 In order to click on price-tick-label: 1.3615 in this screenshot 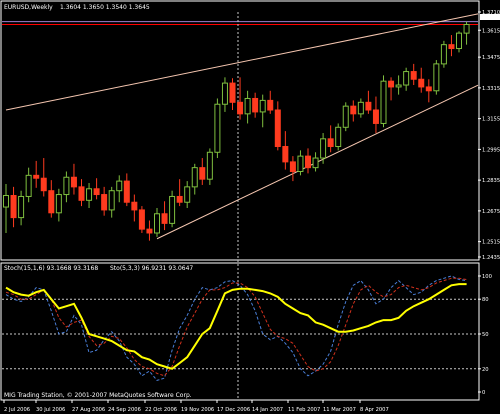, I will do `click(491, 31)`.